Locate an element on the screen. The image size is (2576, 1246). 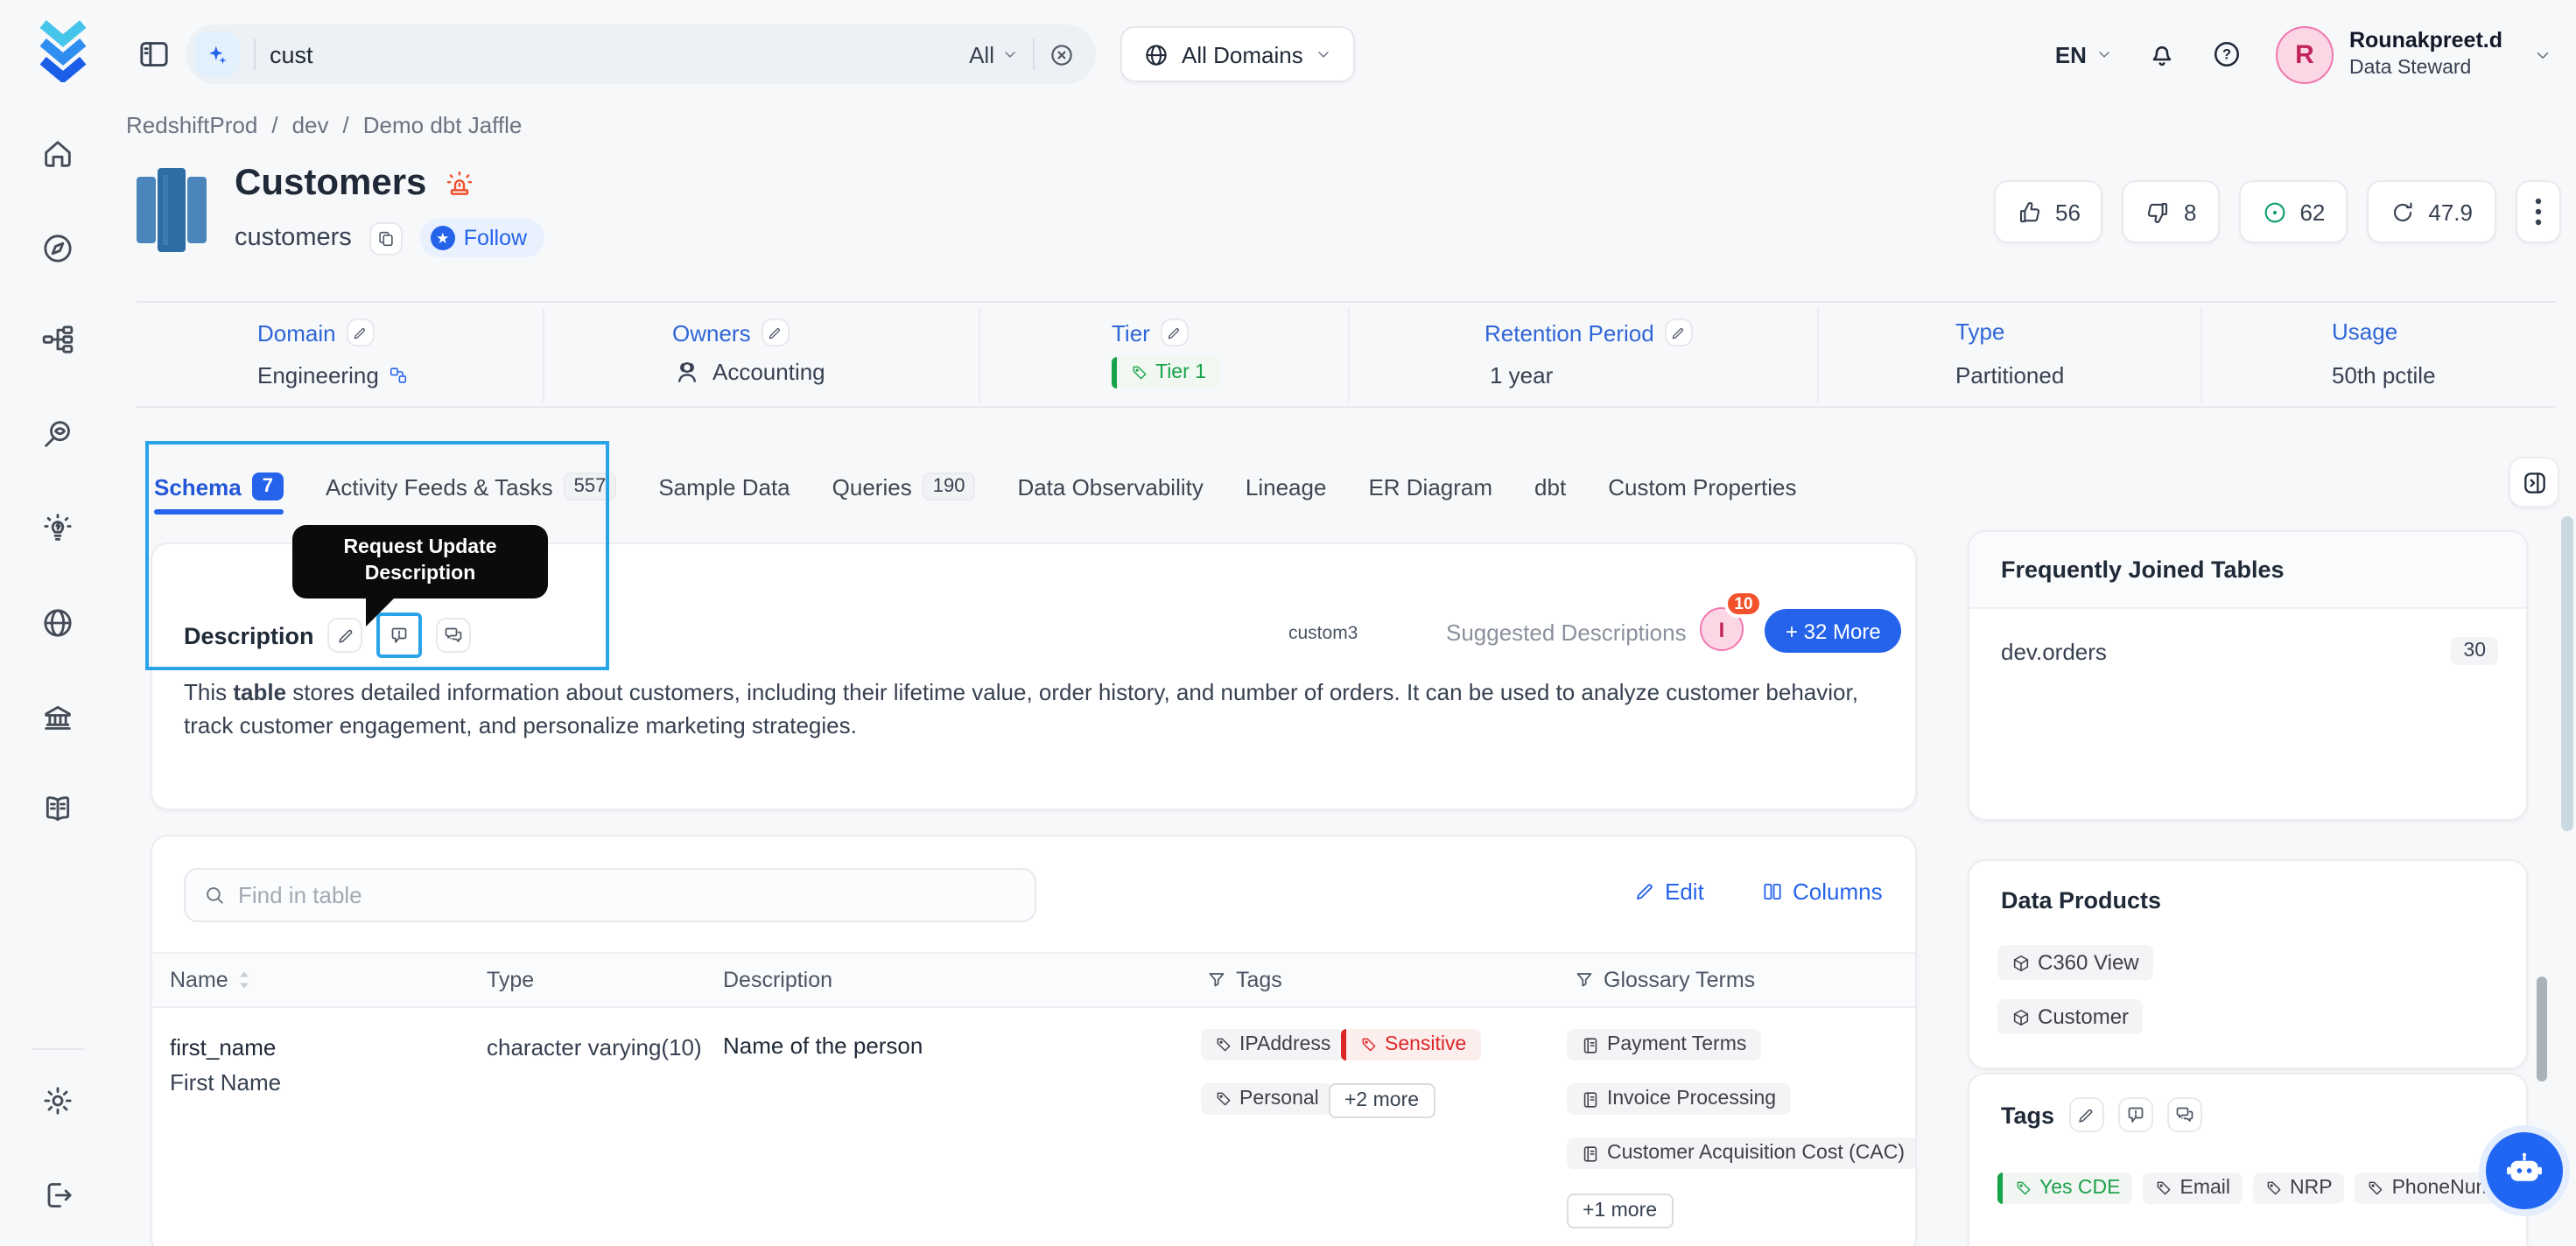
edit-button: Edit is located at coordinates (1669, 891).